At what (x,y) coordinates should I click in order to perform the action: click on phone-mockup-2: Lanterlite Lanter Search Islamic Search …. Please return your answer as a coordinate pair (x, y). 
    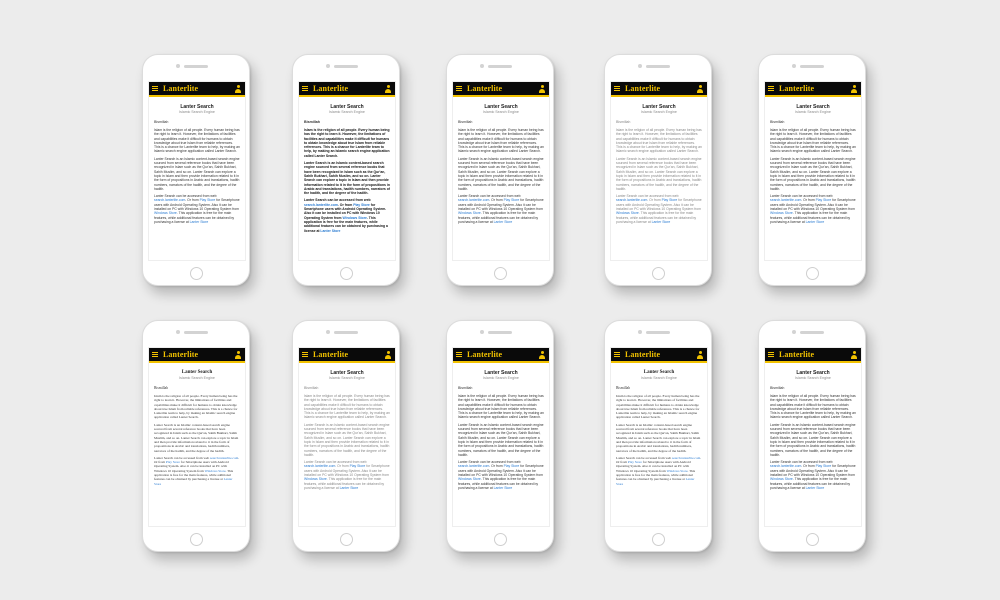
    Looking at the image, I should click on (346, 170).